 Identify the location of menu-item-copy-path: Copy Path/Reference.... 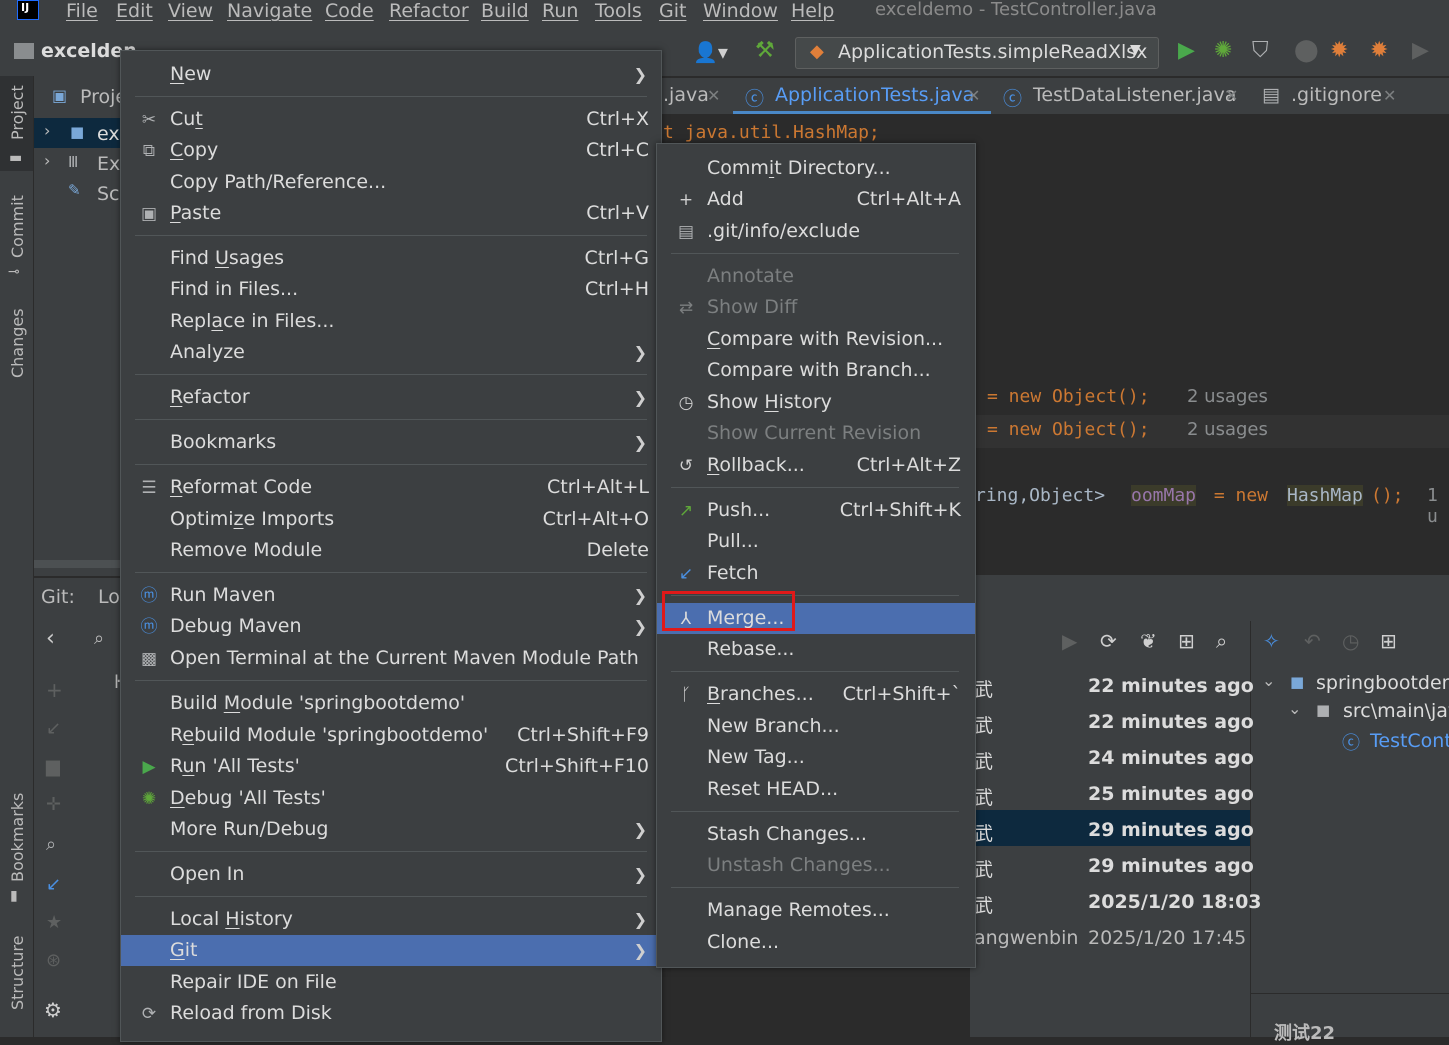
(391, 182).